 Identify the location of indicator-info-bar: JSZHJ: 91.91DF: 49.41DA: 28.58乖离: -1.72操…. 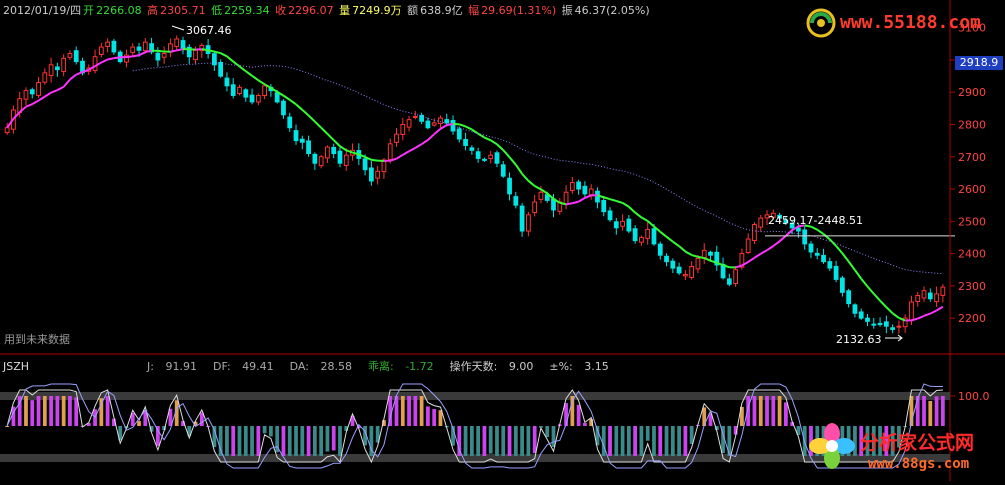
(314, 365).